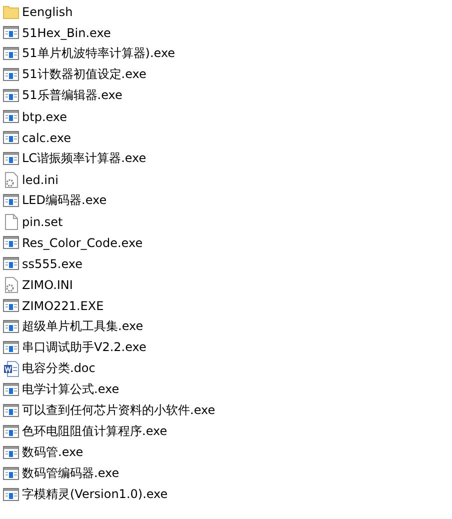  Describe the element at coordinates (64, 200) in the screenshot. I see `file-name: LED编码器.exe` at that location.